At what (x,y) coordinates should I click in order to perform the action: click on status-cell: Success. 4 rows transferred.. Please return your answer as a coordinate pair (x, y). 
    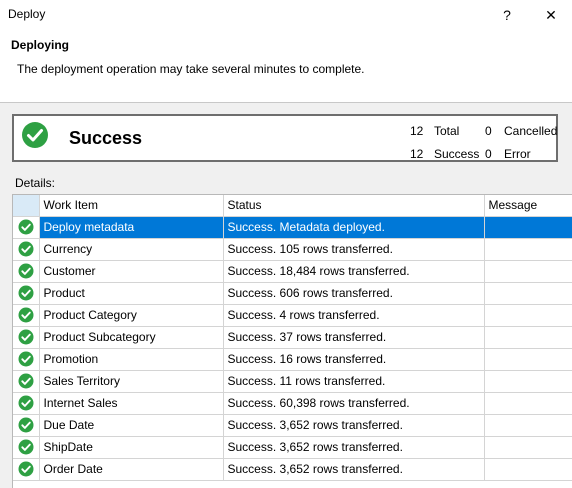
    Looking at the image, I should click on (354, 315).